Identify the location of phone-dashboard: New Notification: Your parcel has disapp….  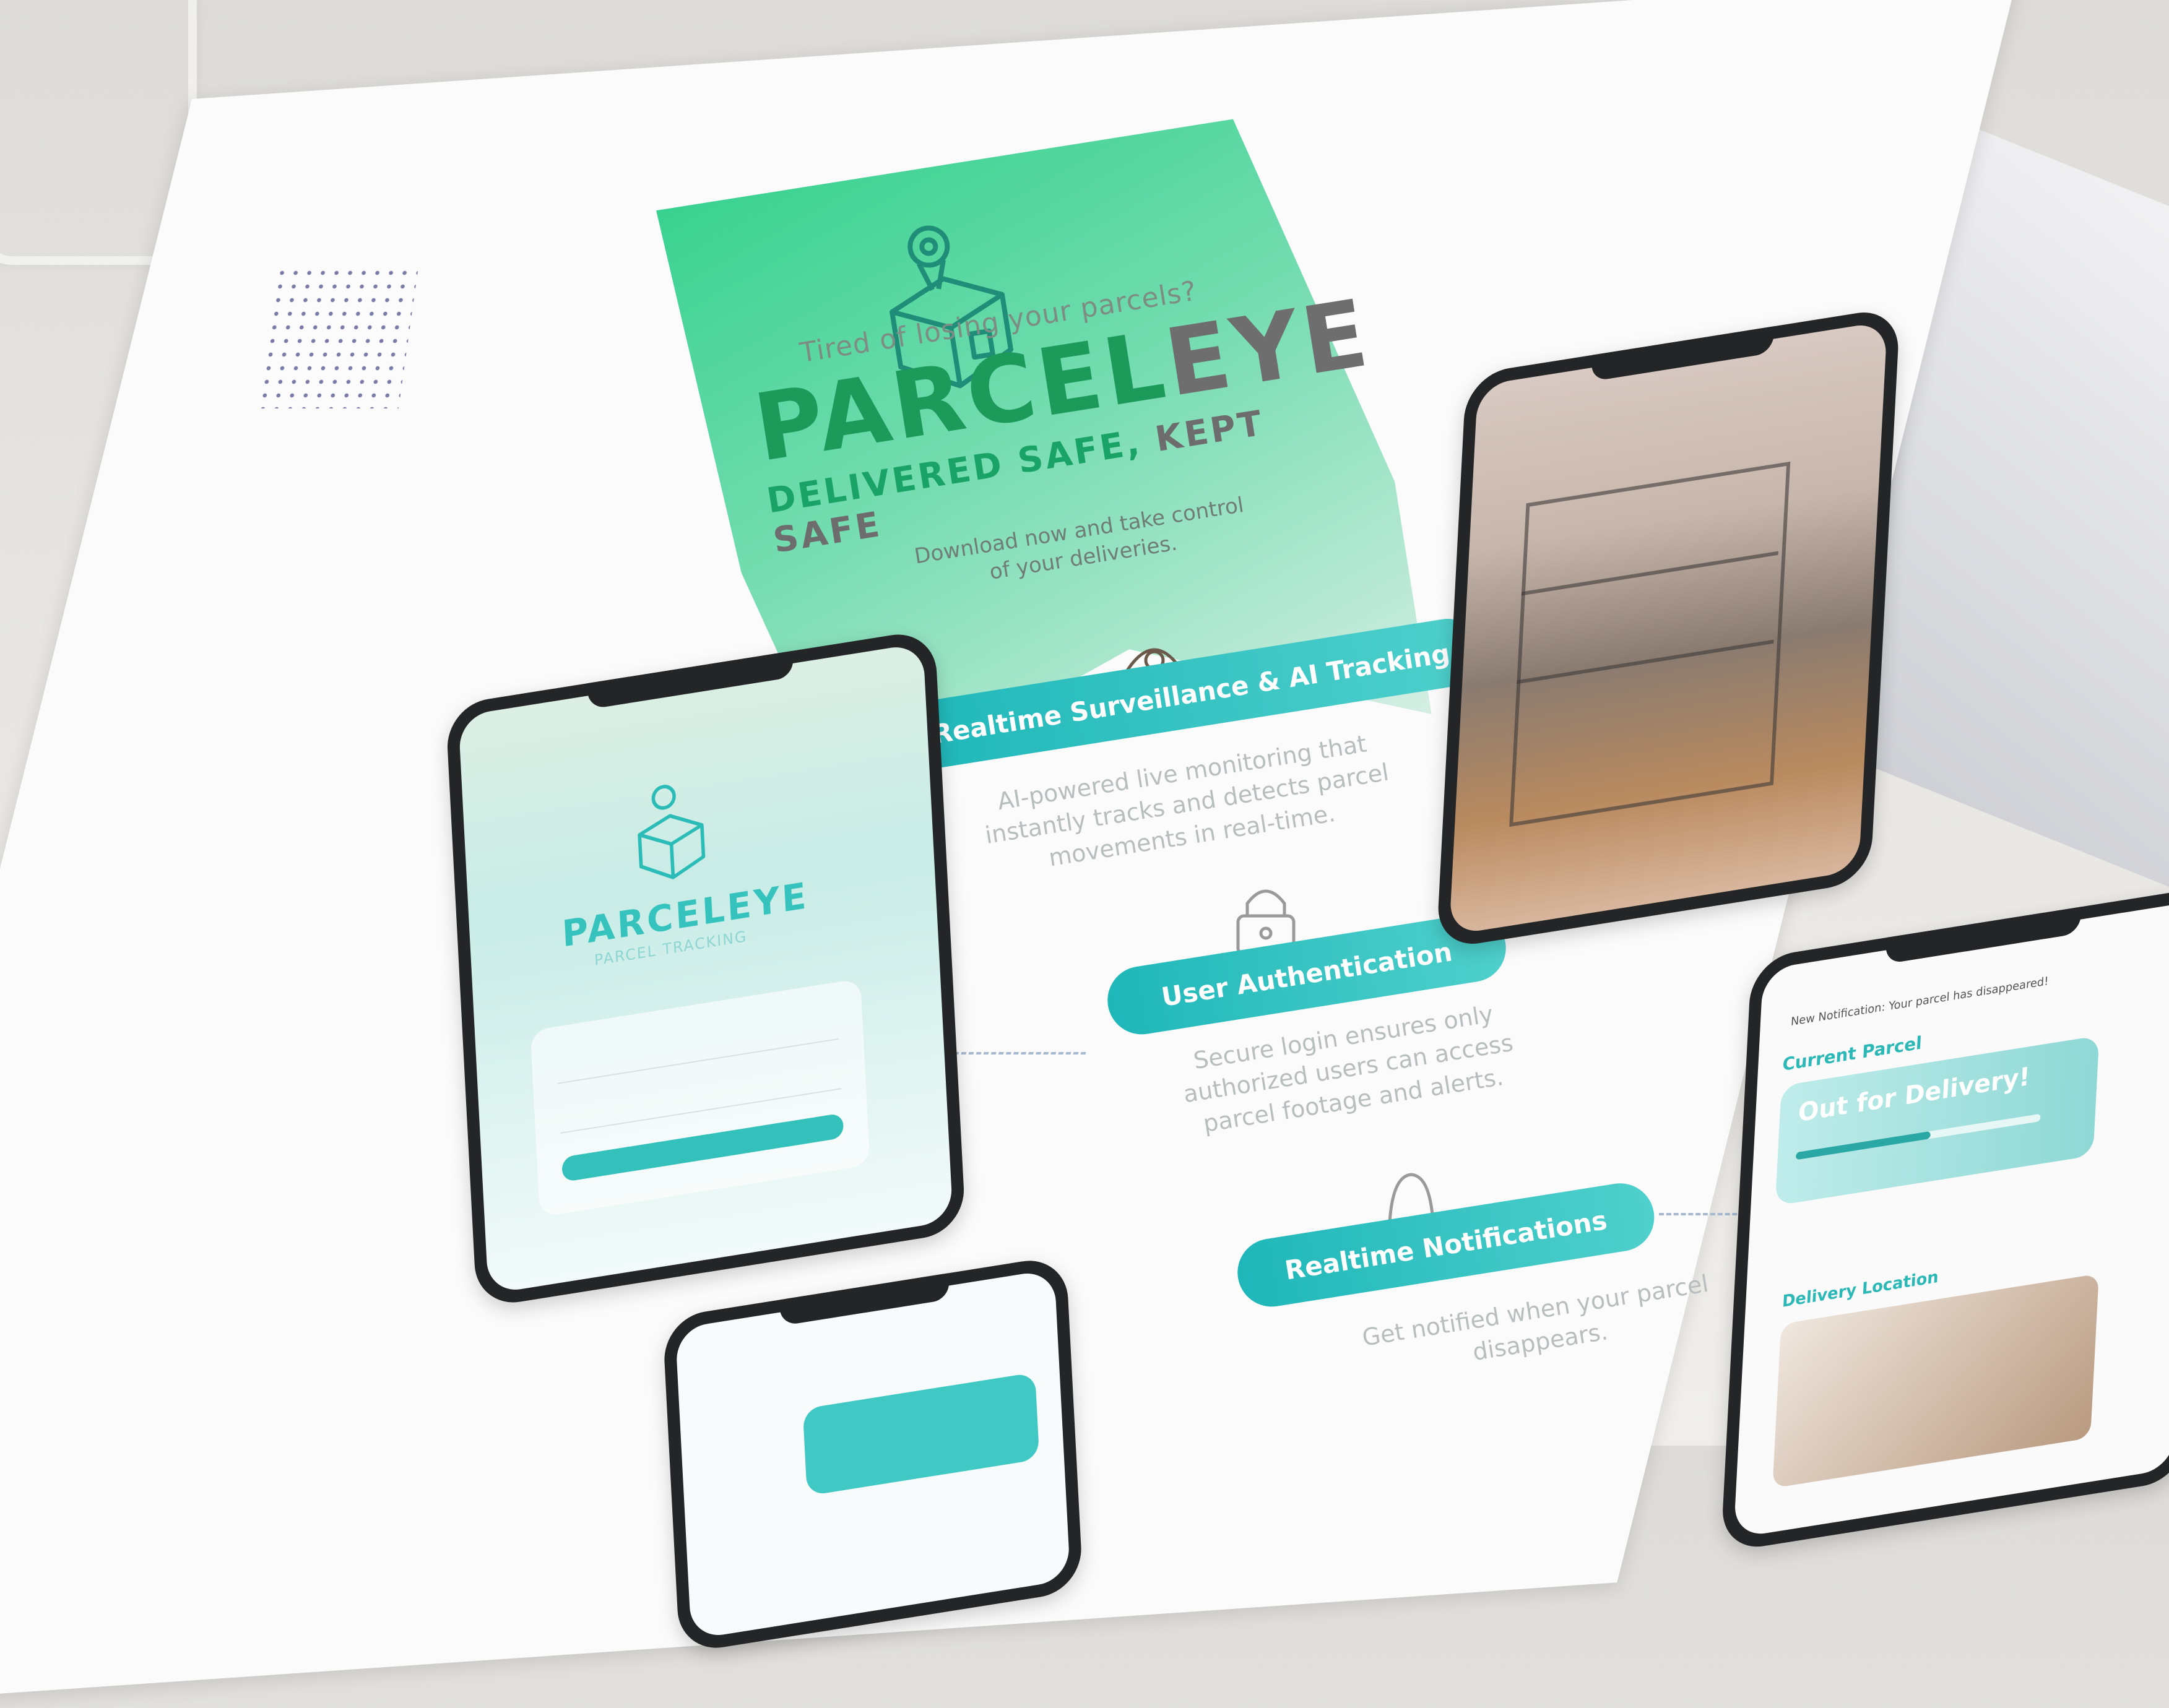
(1944, 1219).